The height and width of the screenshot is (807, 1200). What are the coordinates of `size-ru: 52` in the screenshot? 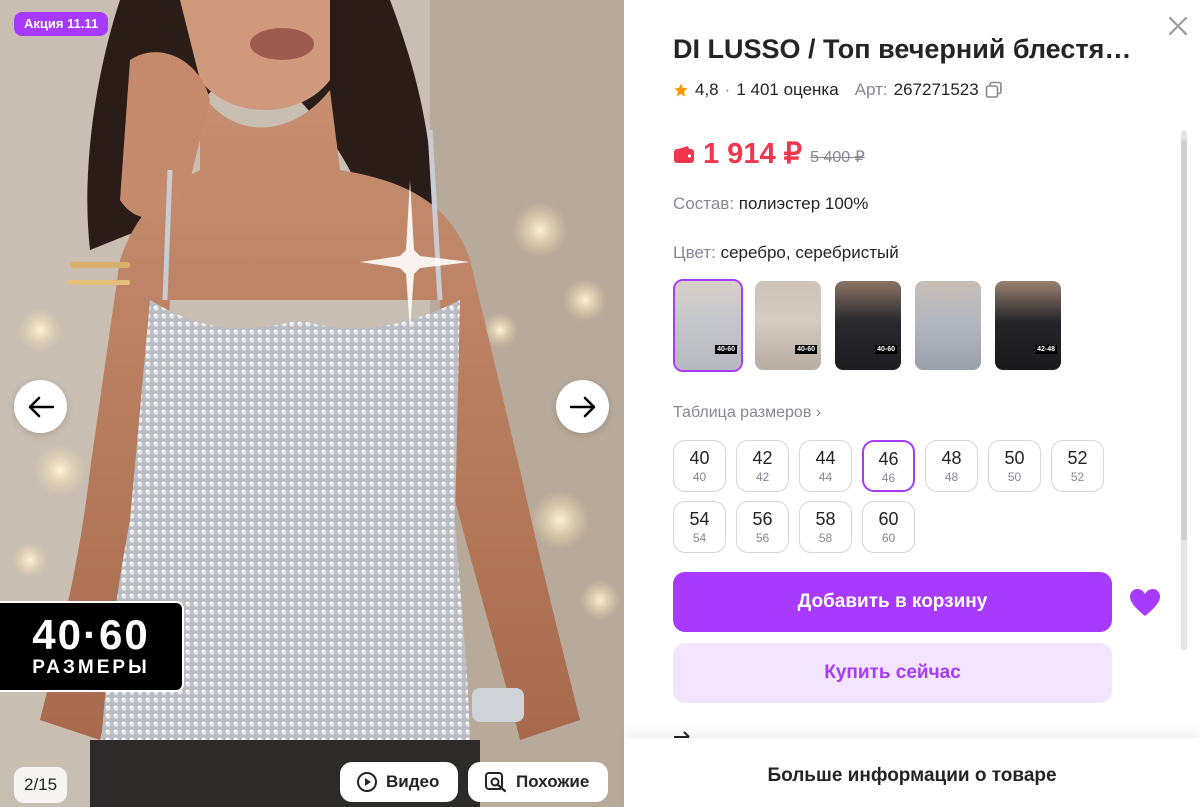 It's located at (1077, 477).